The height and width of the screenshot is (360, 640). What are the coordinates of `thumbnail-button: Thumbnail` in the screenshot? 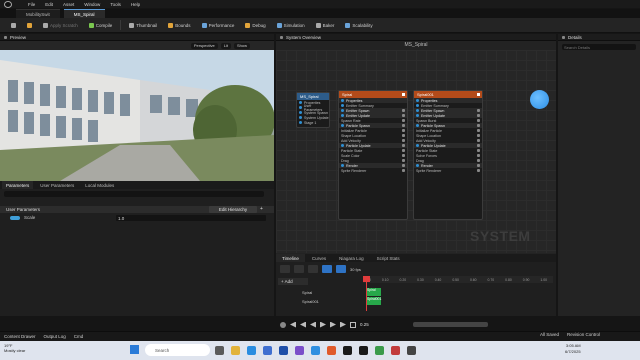 It's located at (143, 25).